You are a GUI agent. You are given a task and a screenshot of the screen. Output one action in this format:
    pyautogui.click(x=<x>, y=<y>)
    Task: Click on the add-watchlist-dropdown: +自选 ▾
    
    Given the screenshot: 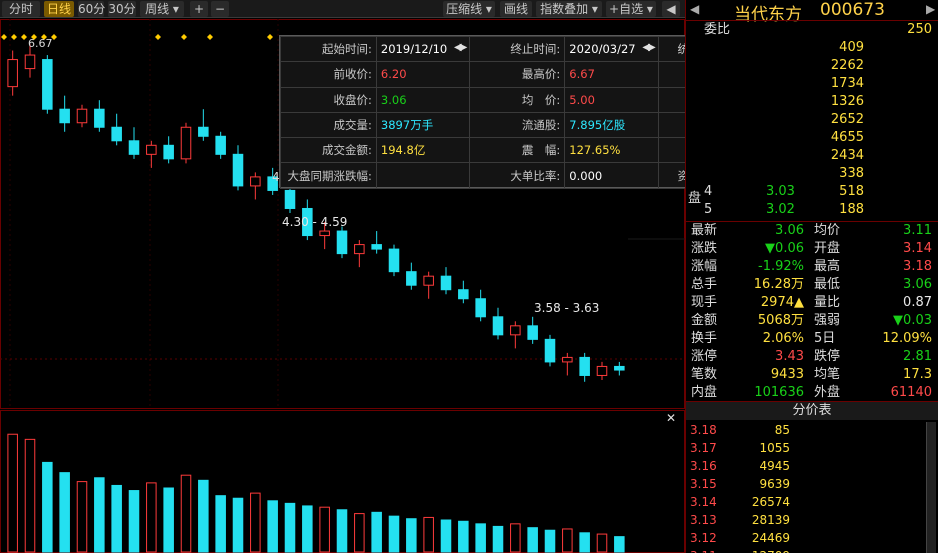 What is the action you would take?
    pyautogui.click(x=631, y=9)
    